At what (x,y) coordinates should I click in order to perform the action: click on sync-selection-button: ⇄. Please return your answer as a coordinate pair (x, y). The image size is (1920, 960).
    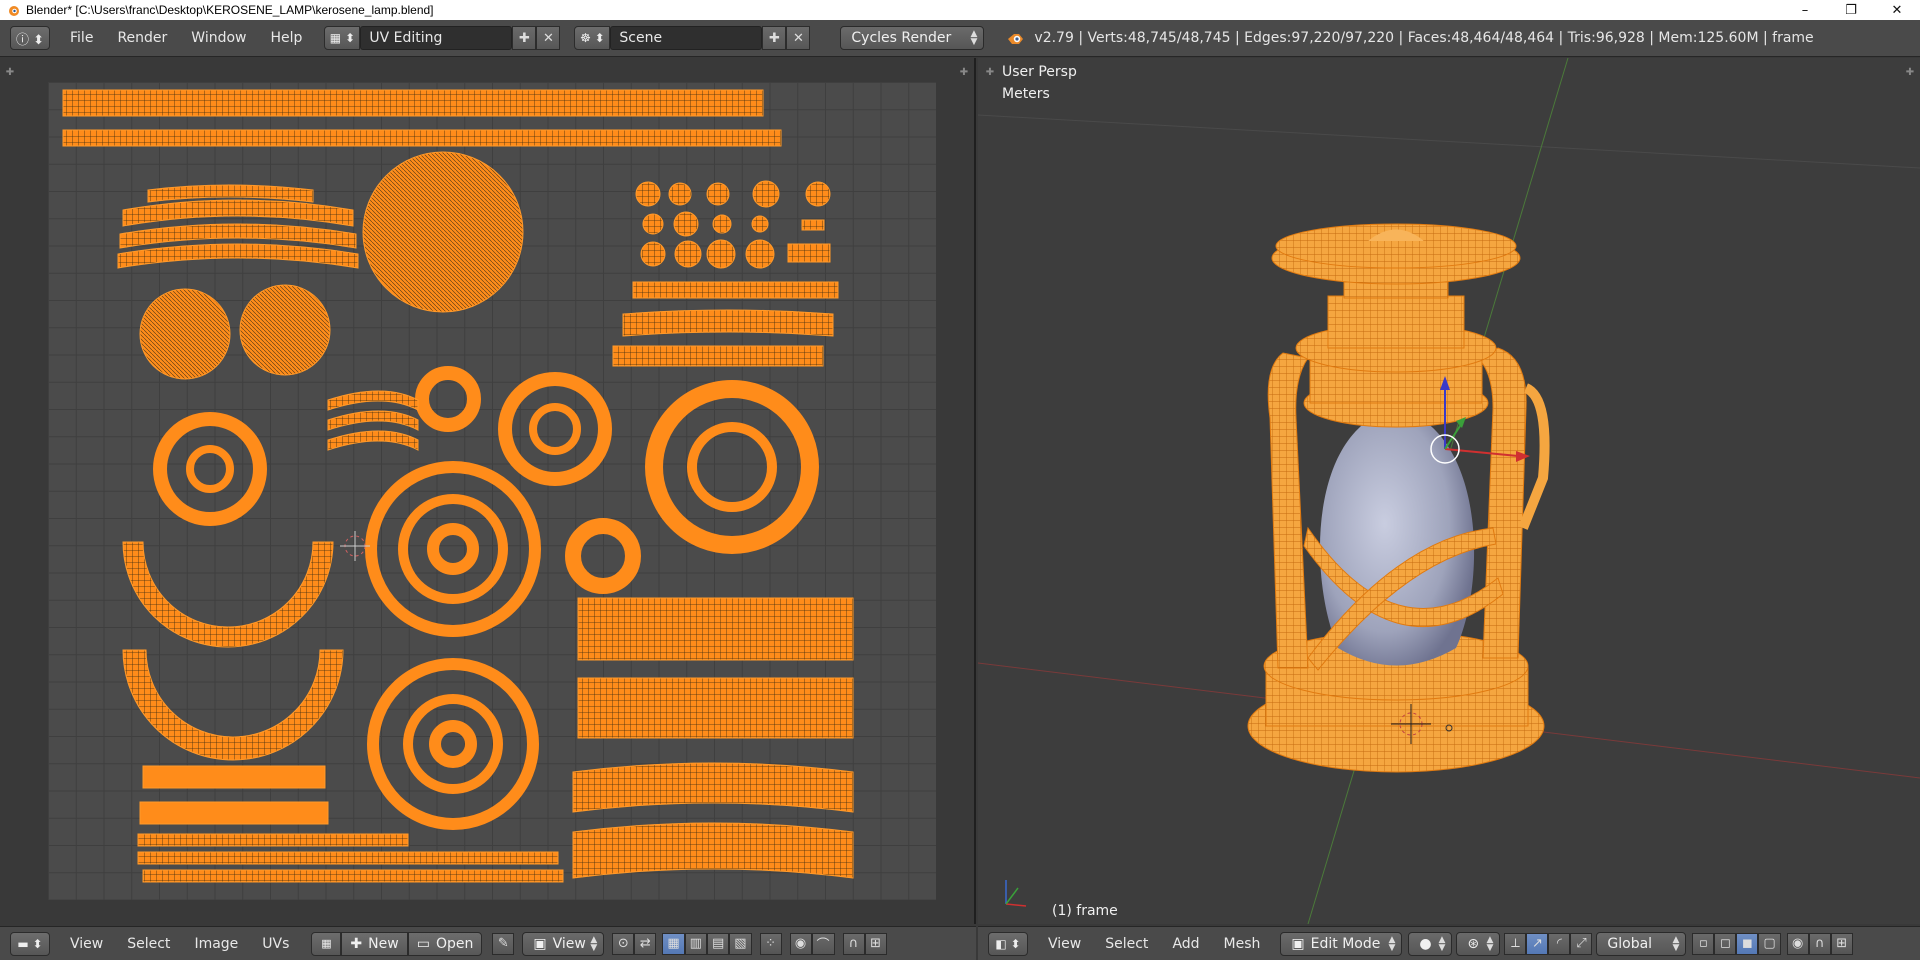
    Looking at the image, I should click on (645, 943).